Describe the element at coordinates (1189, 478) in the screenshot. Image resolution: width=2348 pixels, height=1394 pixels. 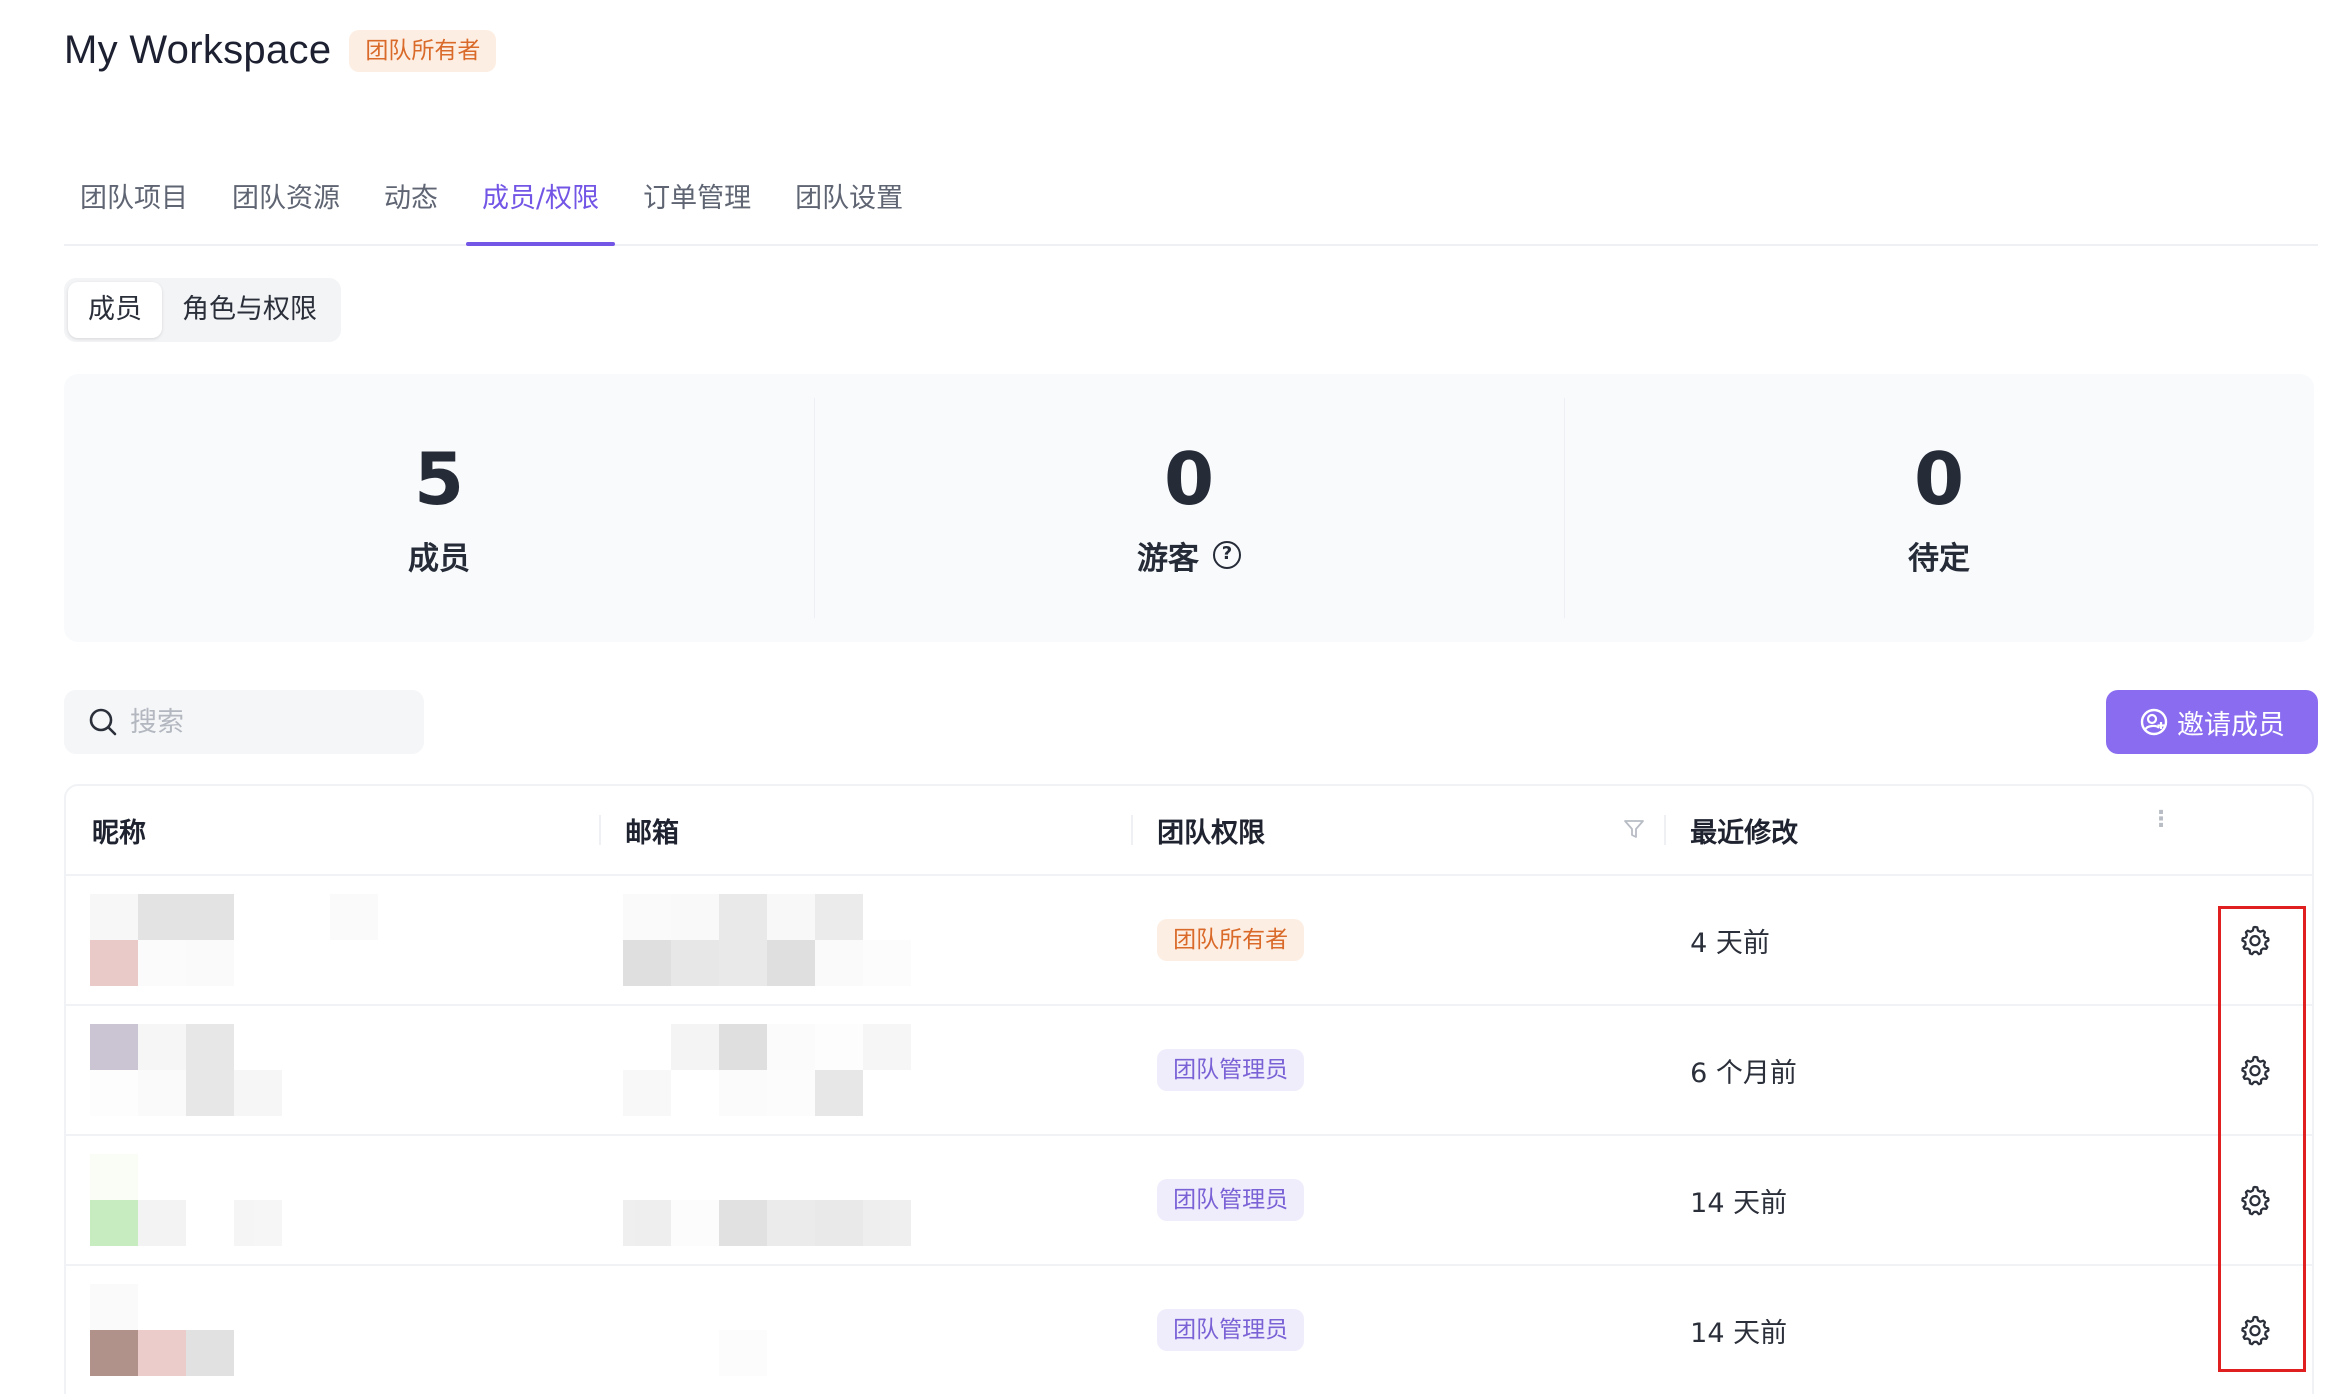
I see `stat-guests-value: 0` at that location.